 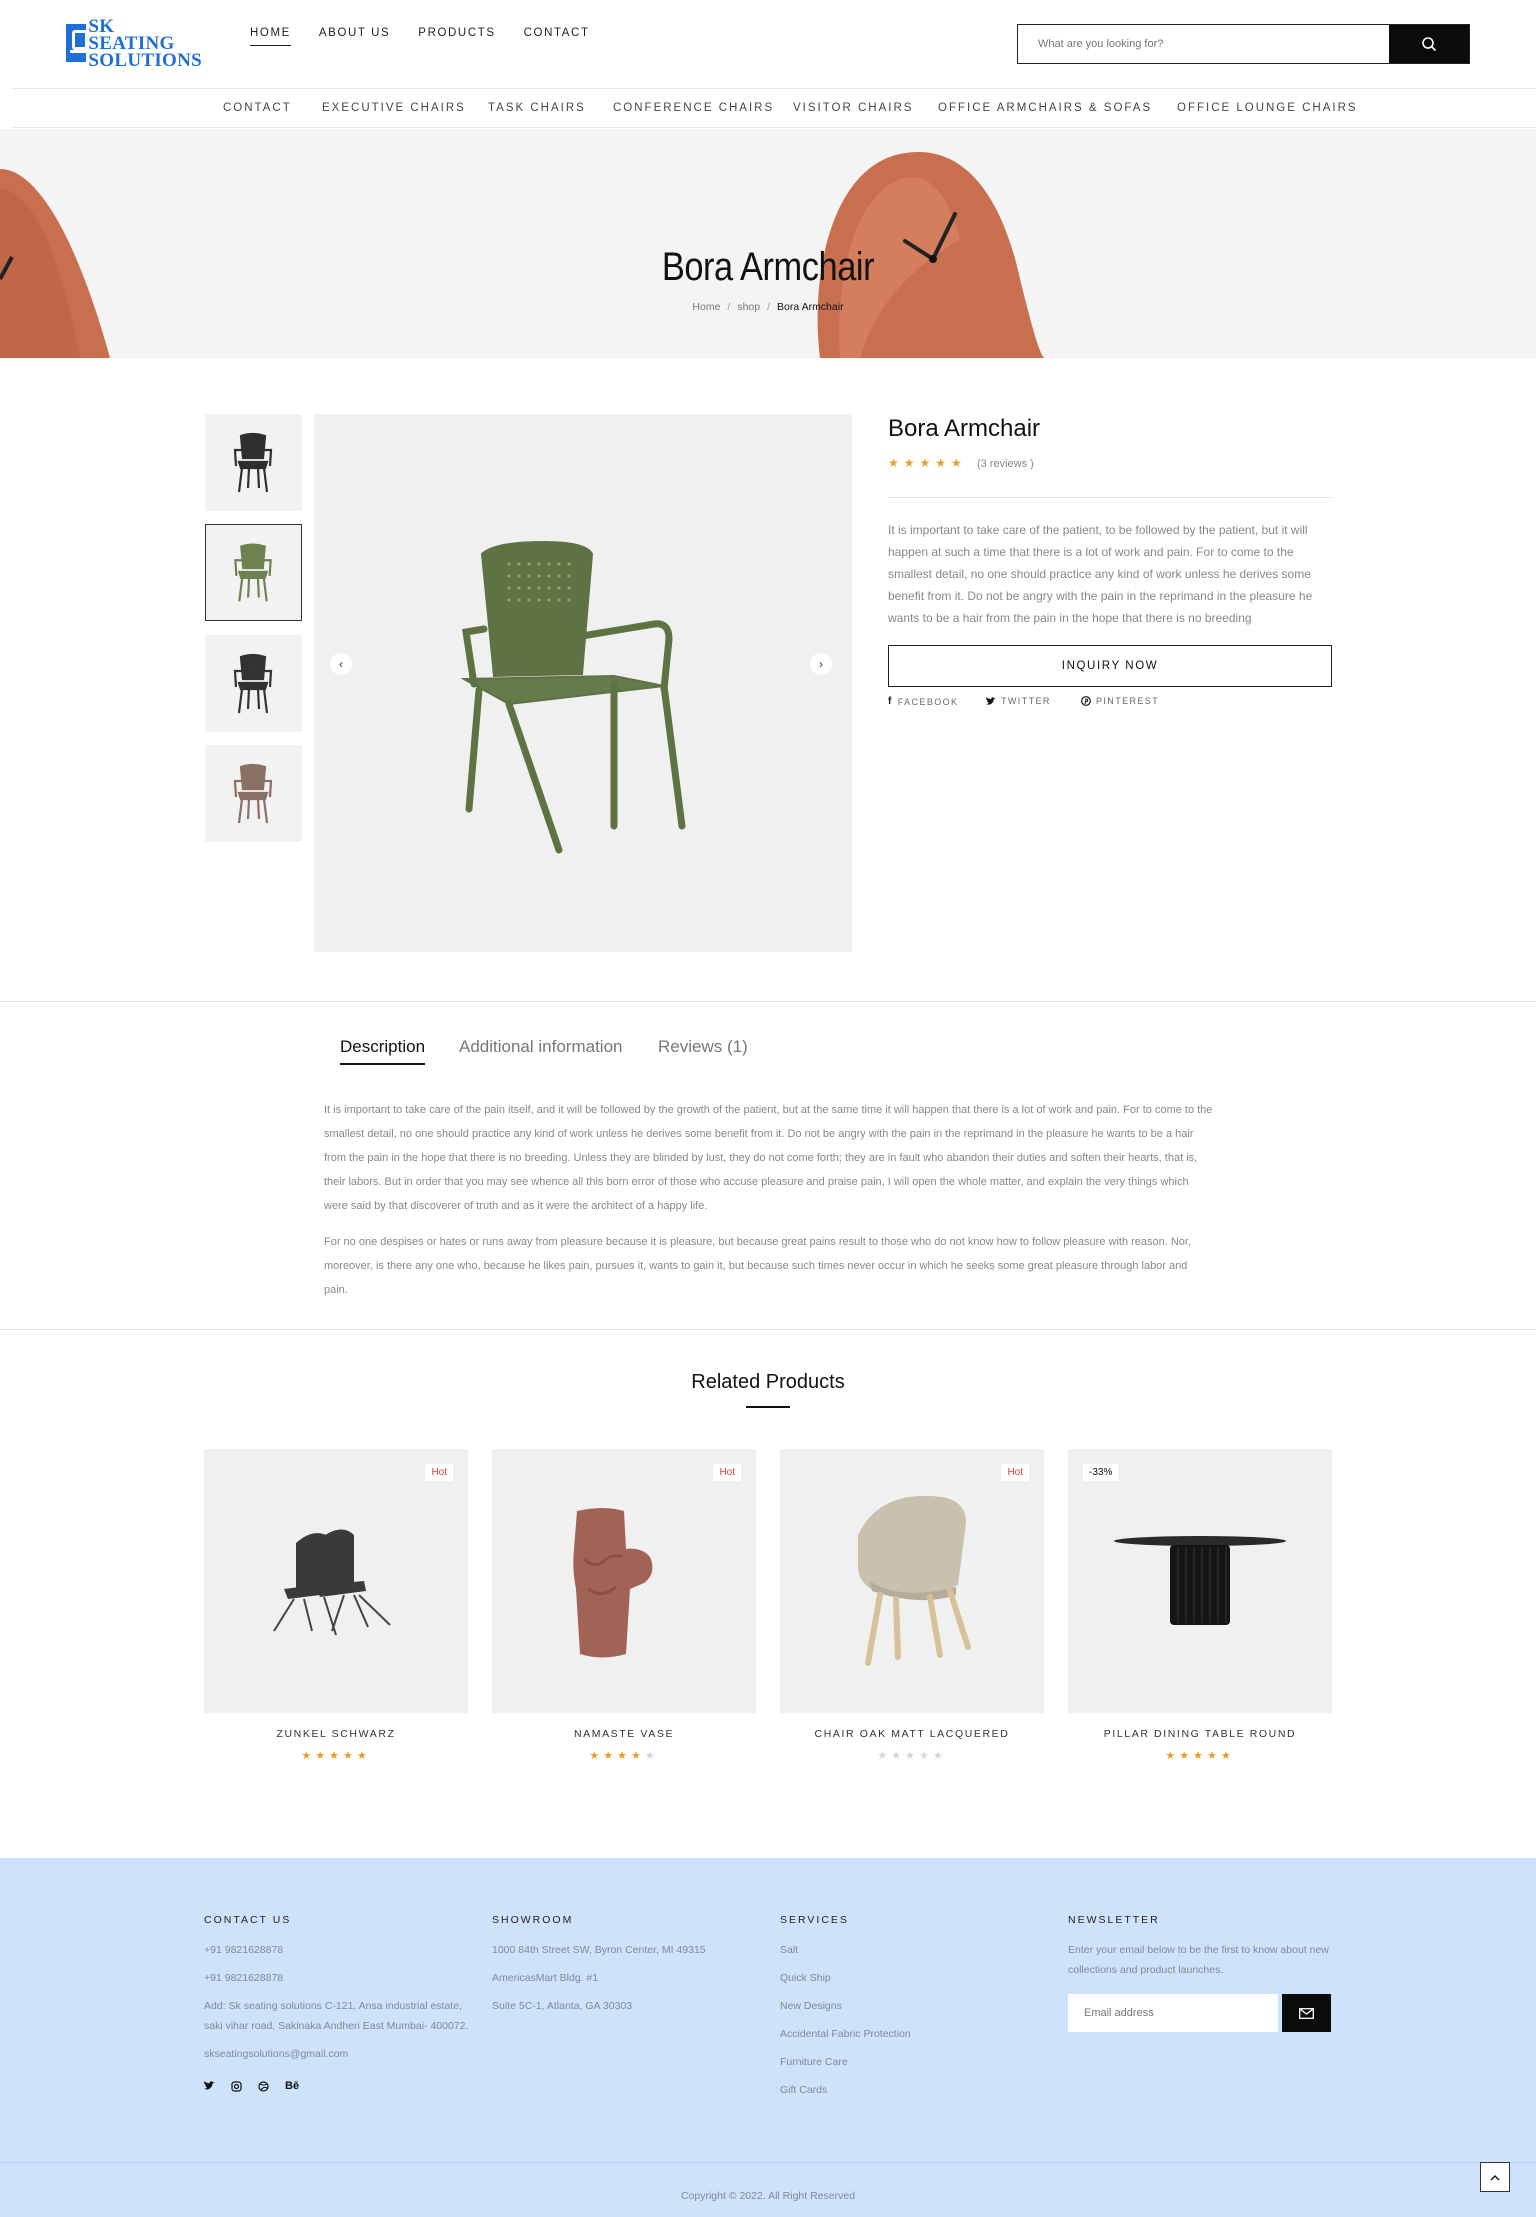 I want to click on services-link: Accidental Fabric Protection, so click(x=912, y=2034).